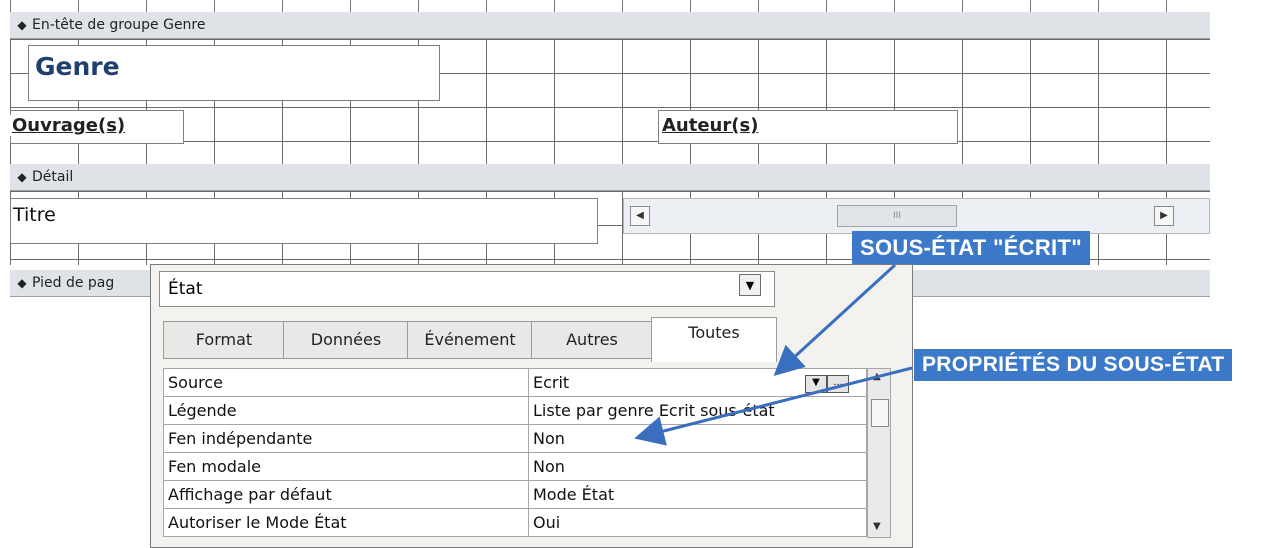 This screenshot has width=1282, height=548. I want to click on scroll-left-icon: ◀, so click(640, 216).